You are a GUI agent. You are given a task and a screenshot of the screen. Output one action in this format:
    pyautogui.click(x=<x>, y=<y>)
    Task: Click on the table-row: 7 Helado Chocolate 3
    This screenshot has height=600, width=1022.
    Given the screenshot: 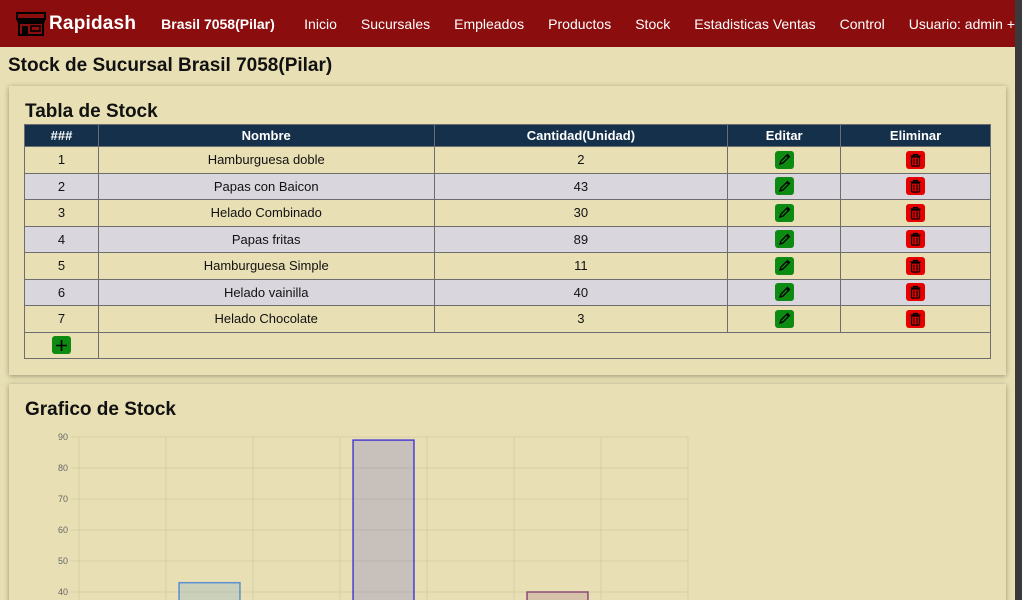 What is the action you would take?
    pyautogui.click(x=507, y=319)
    